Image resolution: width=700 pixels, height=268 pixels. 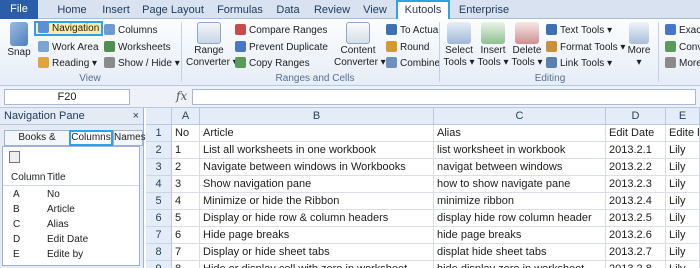 What do you see at coordinates (71, 255) in the screenshot?
I see `list-item: E Edite by` at bounding box center [71, 255].